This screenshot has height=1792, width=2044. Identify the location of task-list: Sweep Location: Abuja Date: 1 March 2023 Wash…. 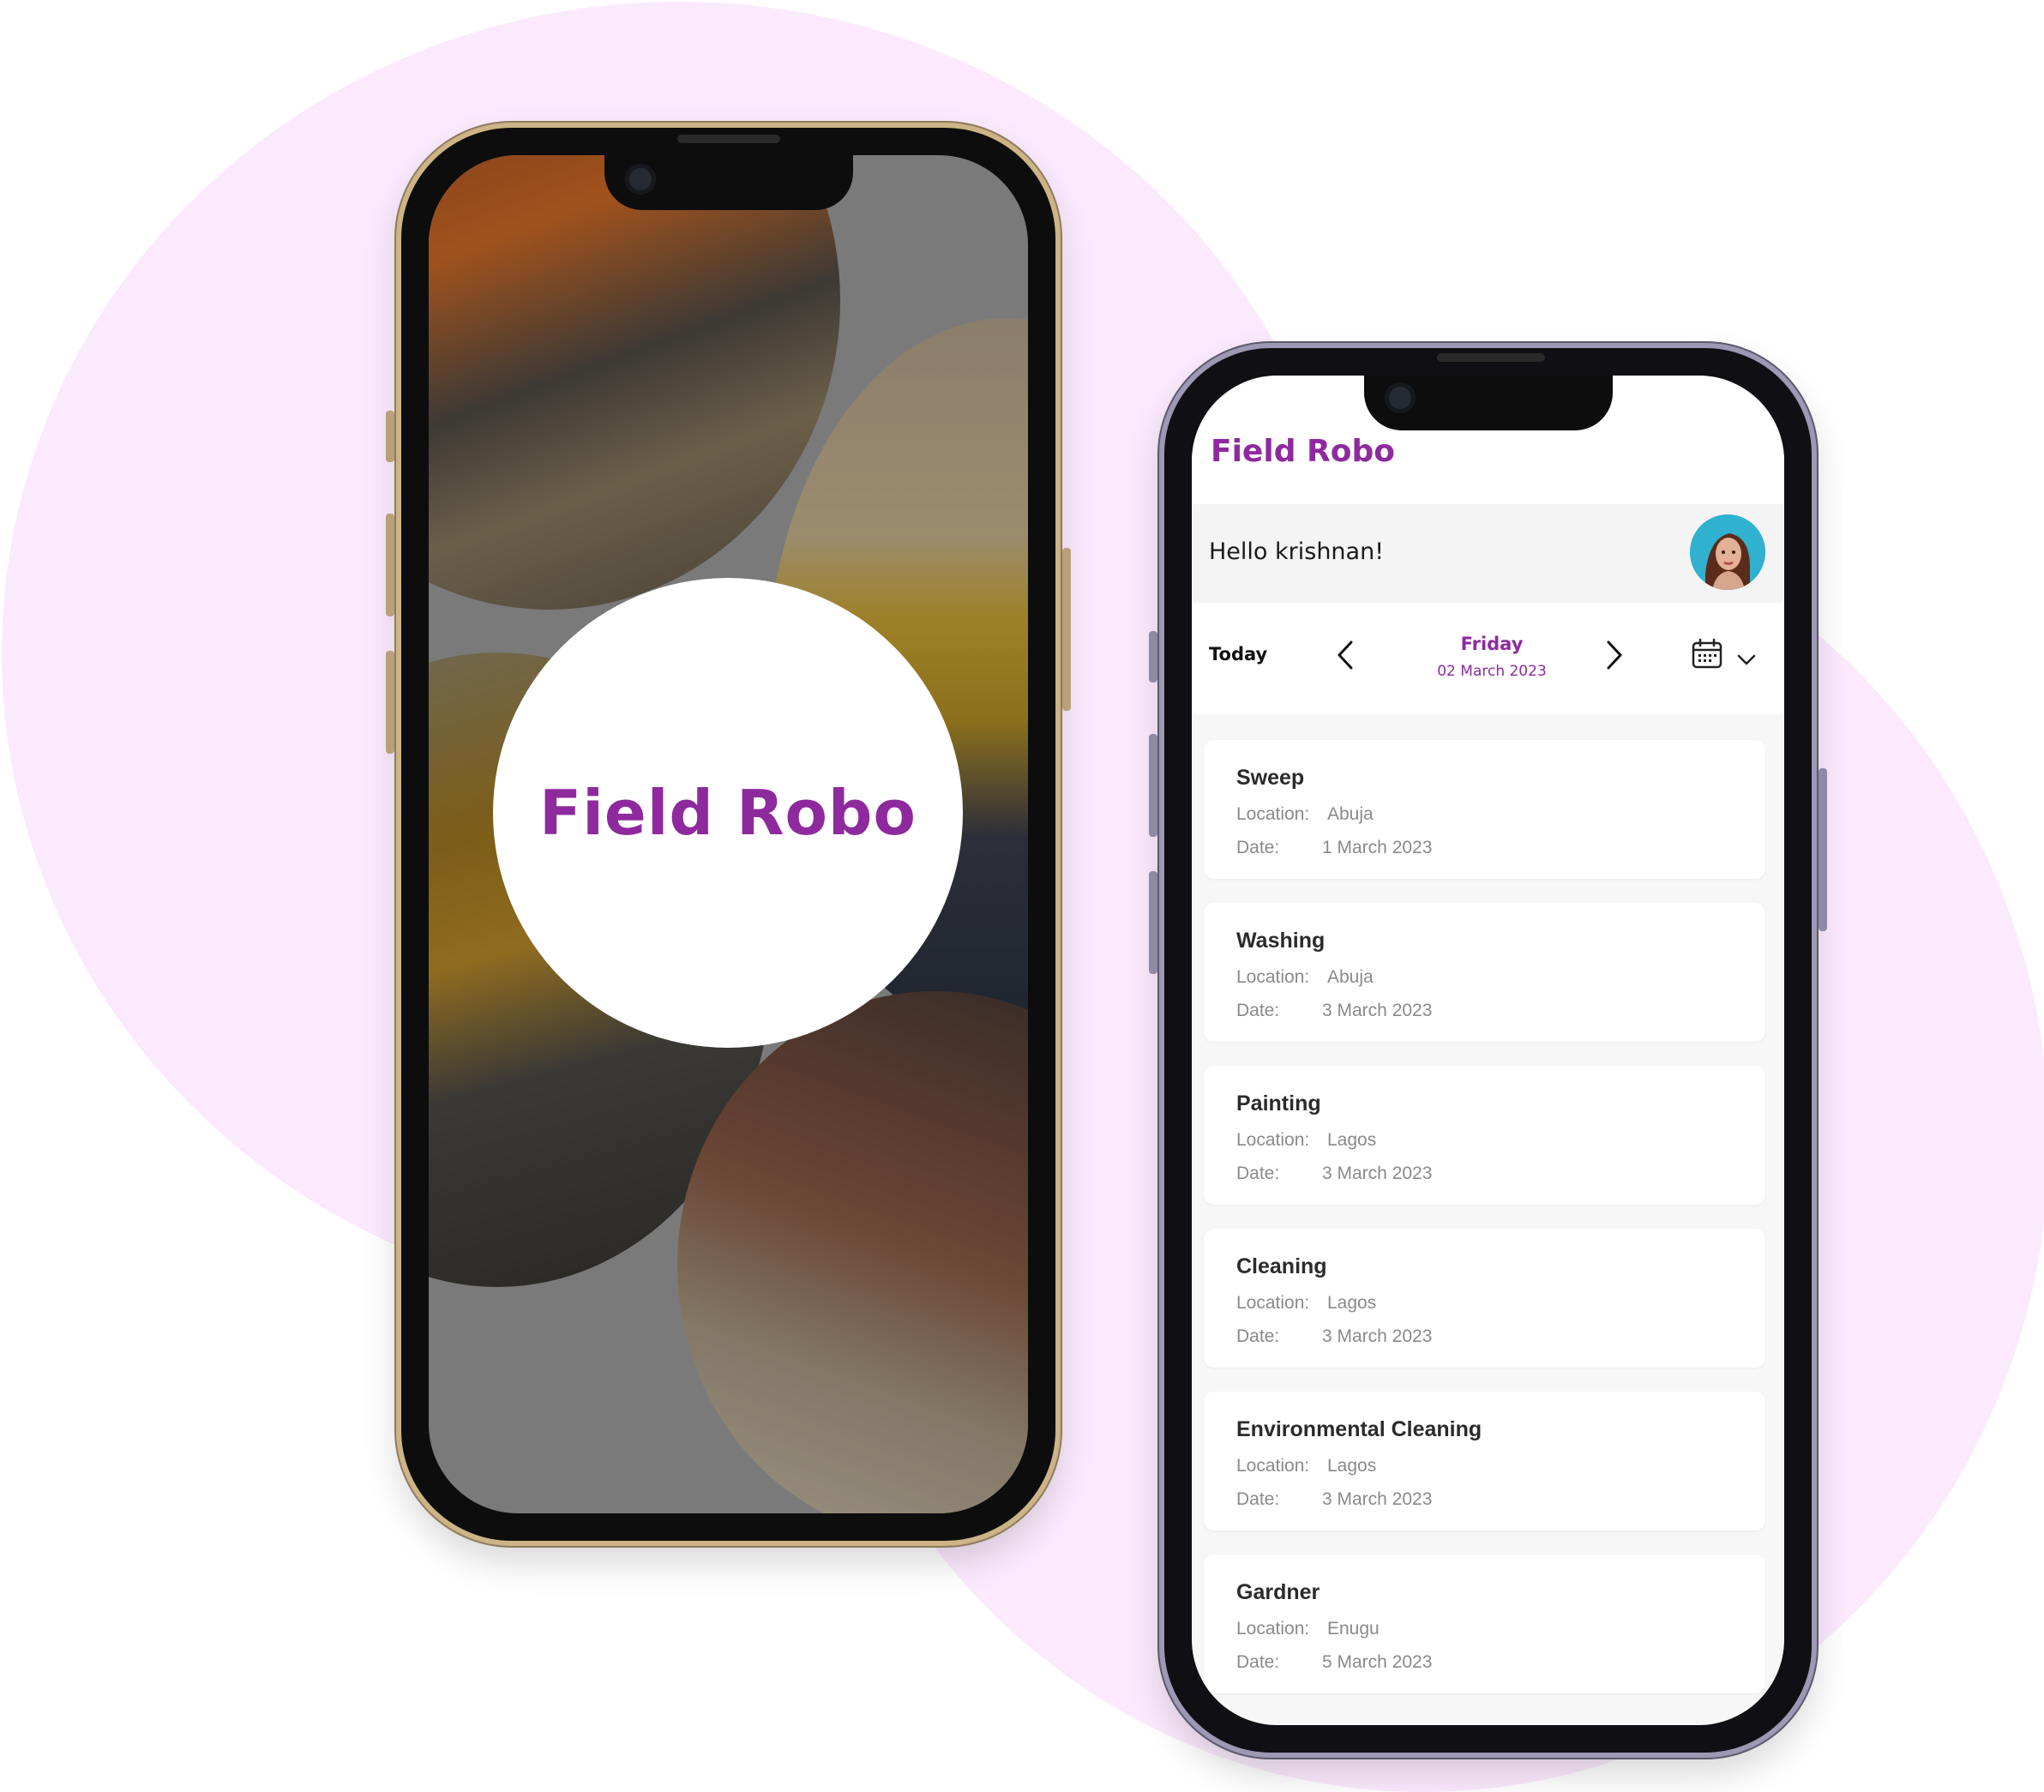
(1484, 1228).